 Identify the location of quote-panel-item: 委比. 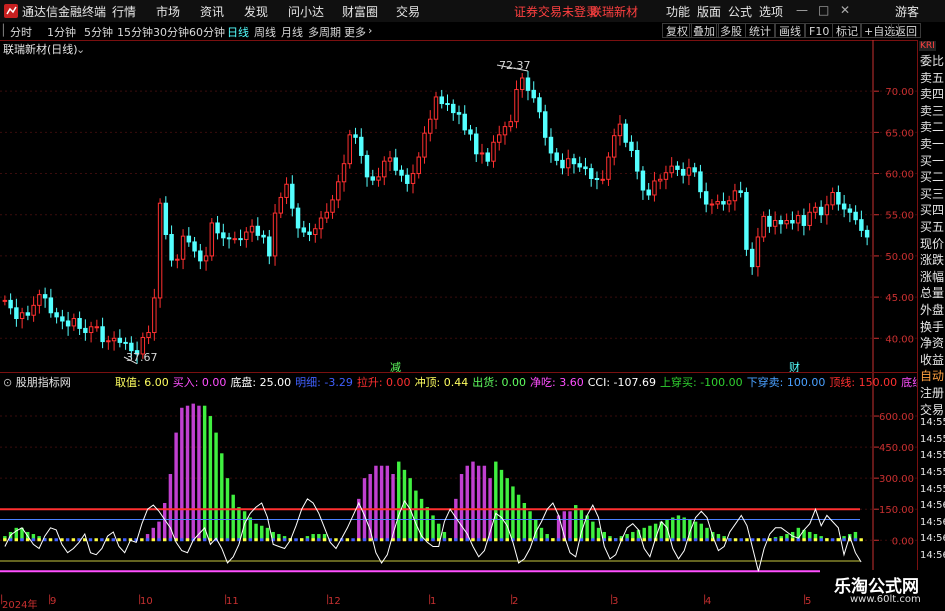
(932, 60).